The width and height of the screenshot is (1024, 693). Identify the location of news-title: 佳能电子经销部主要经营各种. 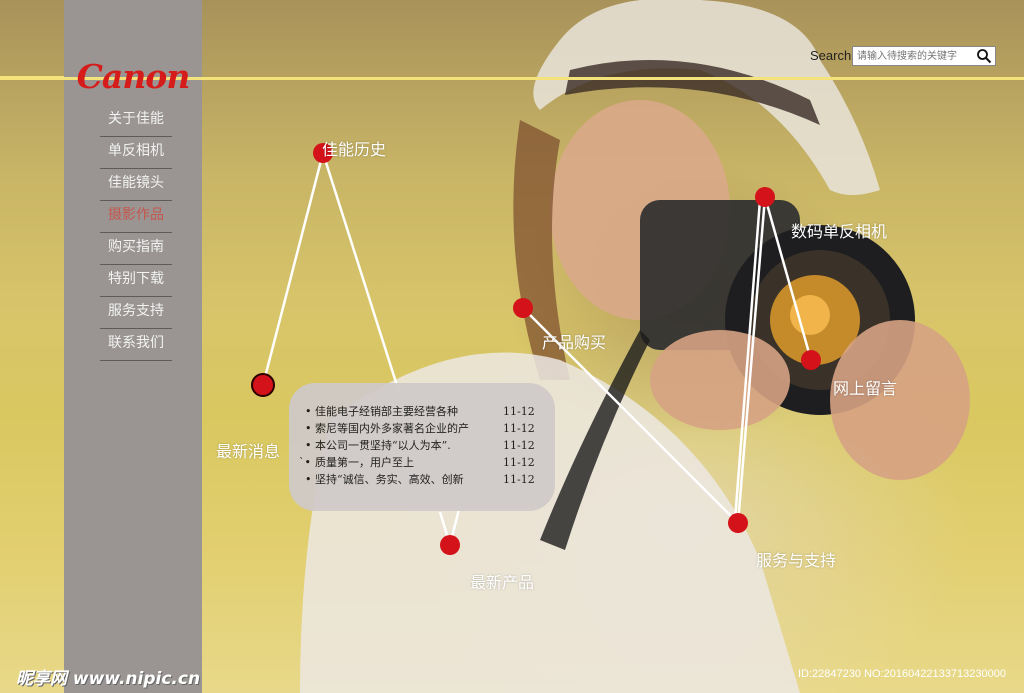
(402, 411).